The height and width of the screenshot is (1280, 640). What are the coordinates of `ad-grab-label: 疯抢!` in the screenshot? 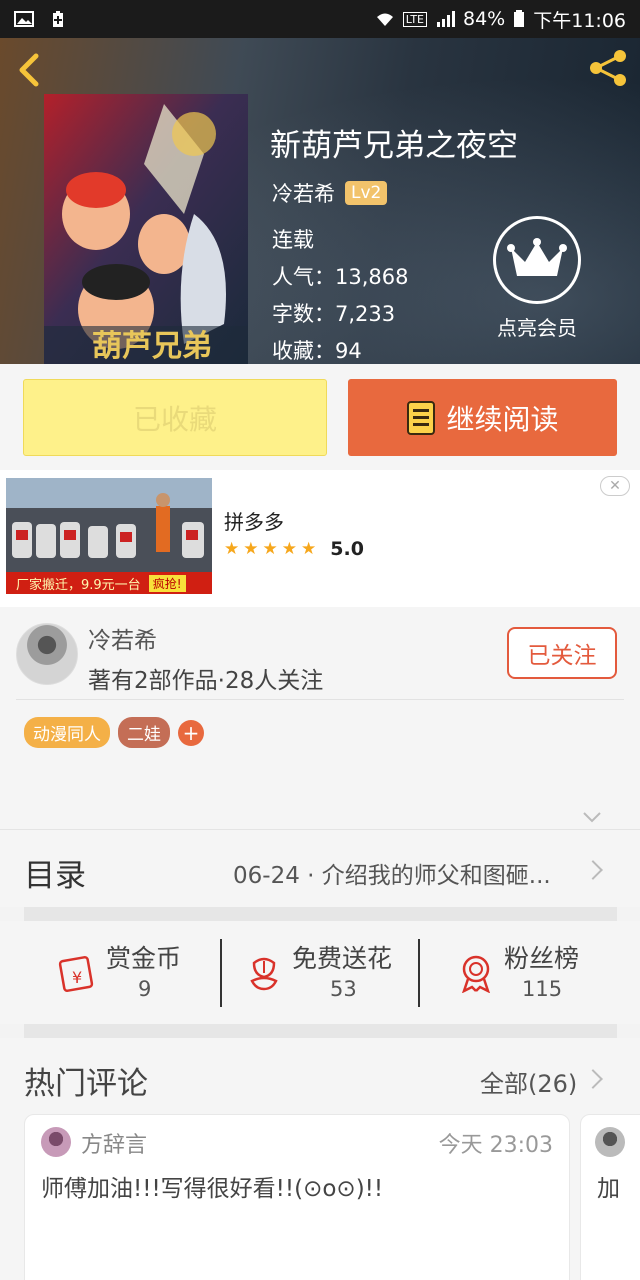 It's located at (167, 583).